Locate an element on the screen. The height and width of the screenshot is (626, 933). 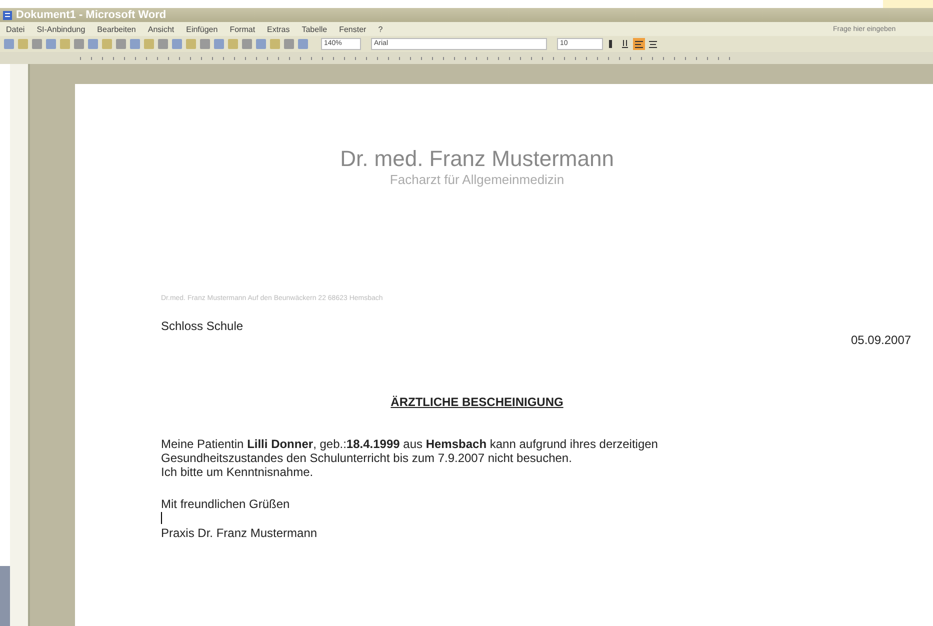
menu-item: Ansicht is located at coordinates (161, 29).